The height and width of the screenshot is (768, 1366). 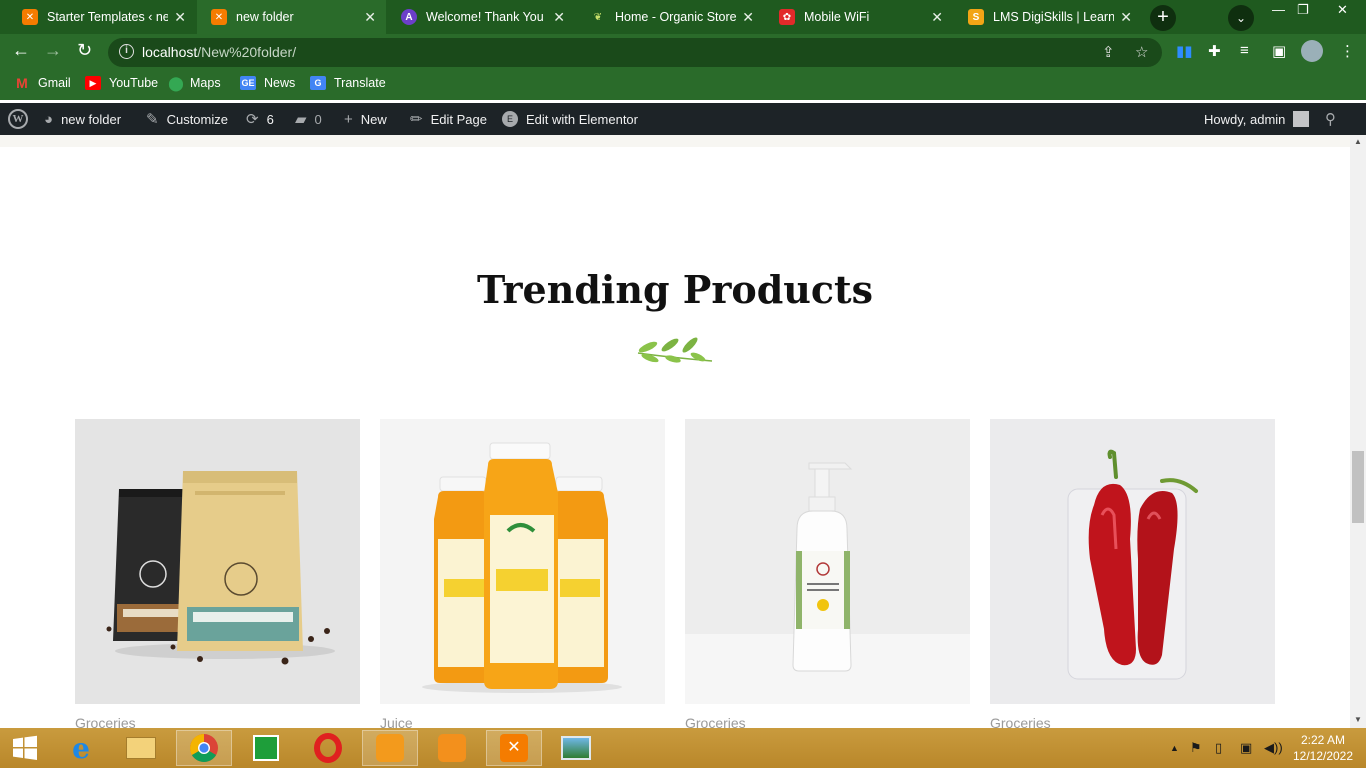 What do you see at coordinates (84, 50) in the screenshot?
I see `reload-icon: ↻` at bounding box center [84, 50].